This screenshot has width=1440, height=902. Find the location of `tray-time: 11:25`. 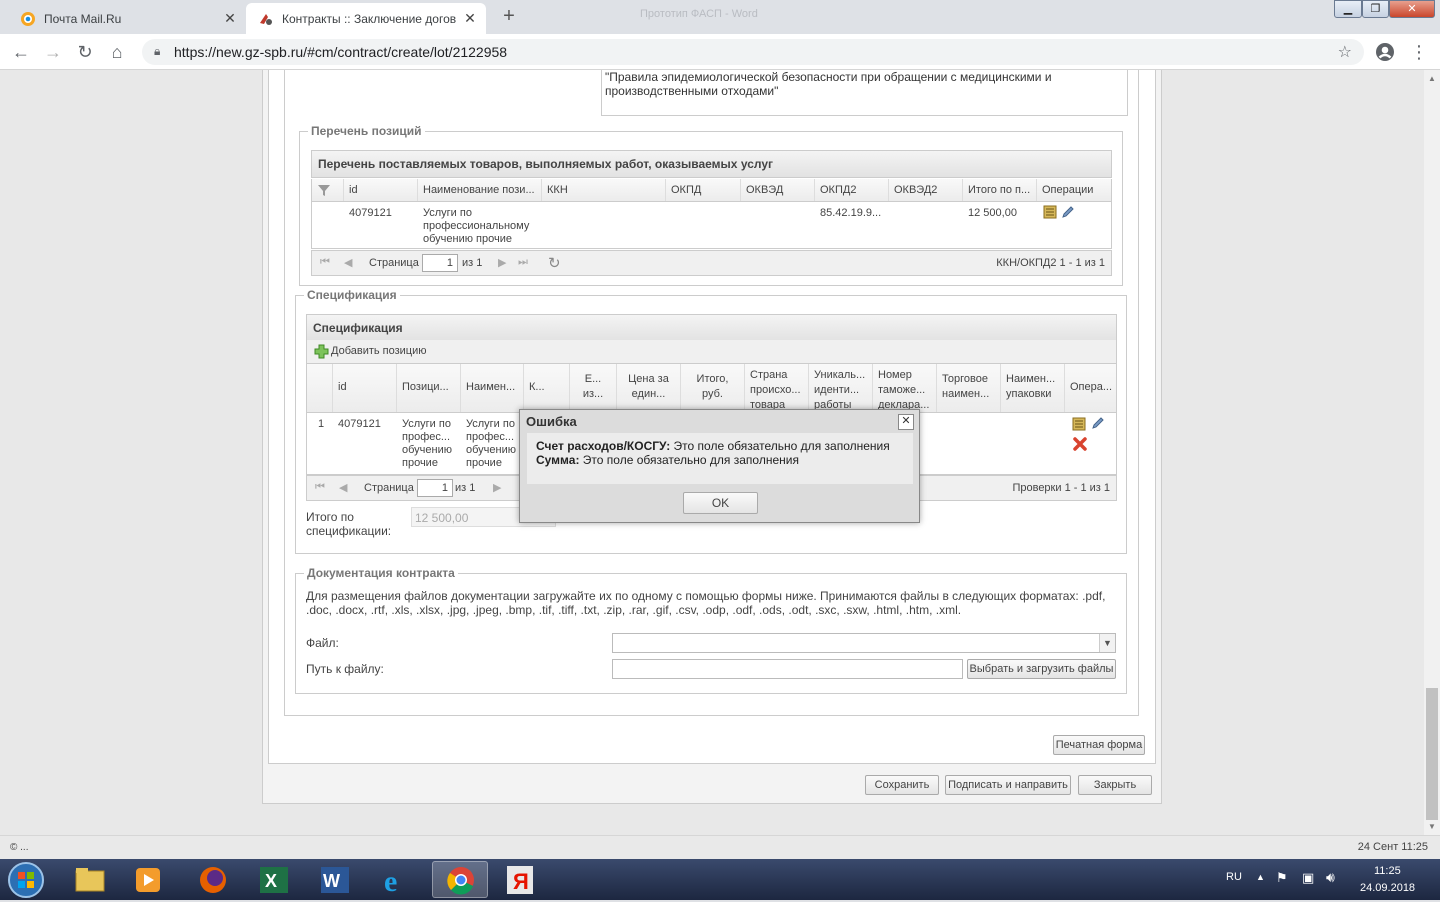

tray-time: 11:25 is located at coordinates (1387, 871).